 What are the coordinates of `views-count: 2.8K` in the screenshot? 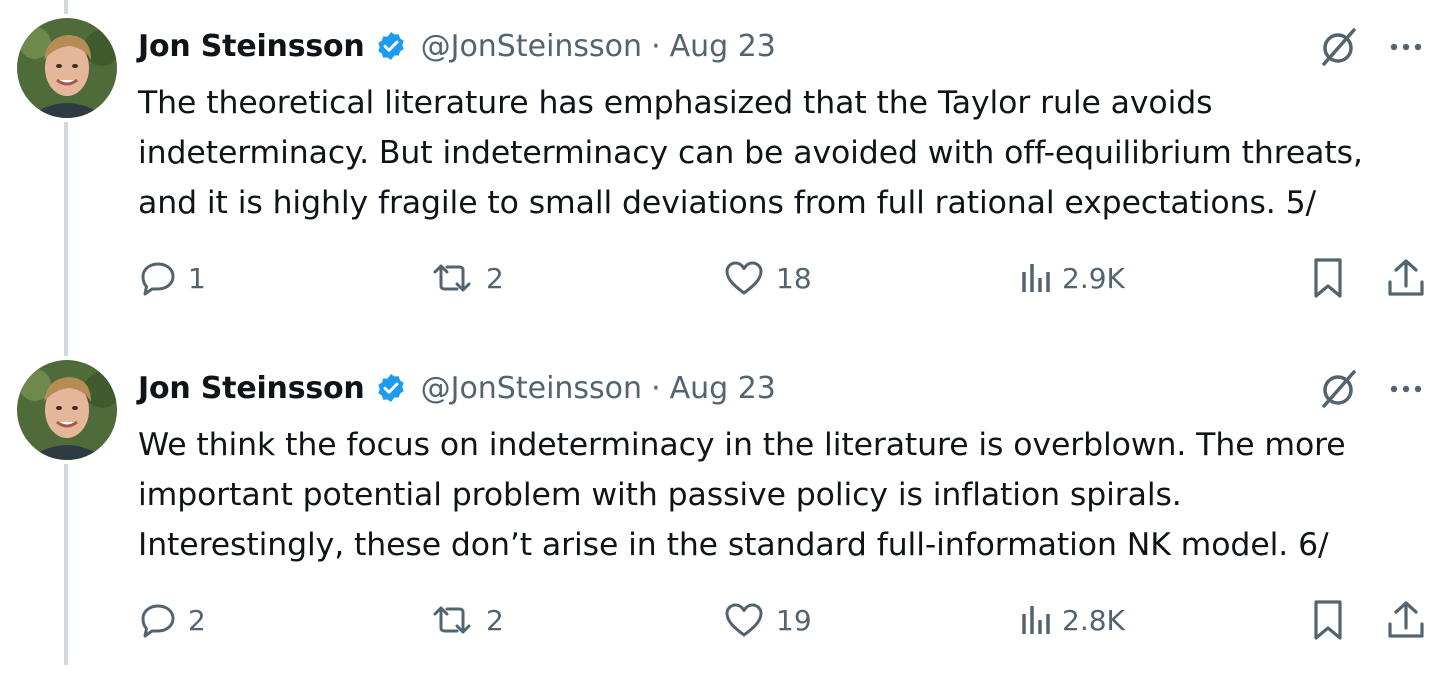 It's located at (1093, 620).